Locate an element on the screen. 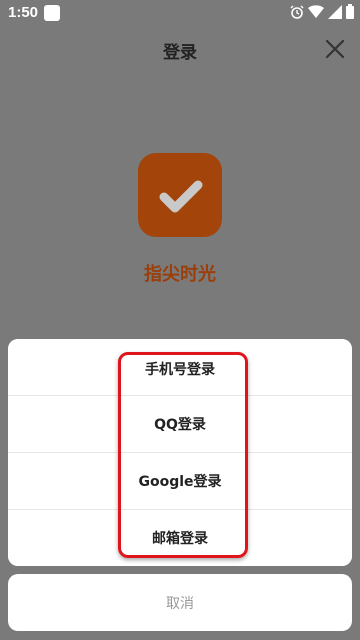 This screenshot has width=360, height=640. app-notification-icon is located at coordinates (52, 13).